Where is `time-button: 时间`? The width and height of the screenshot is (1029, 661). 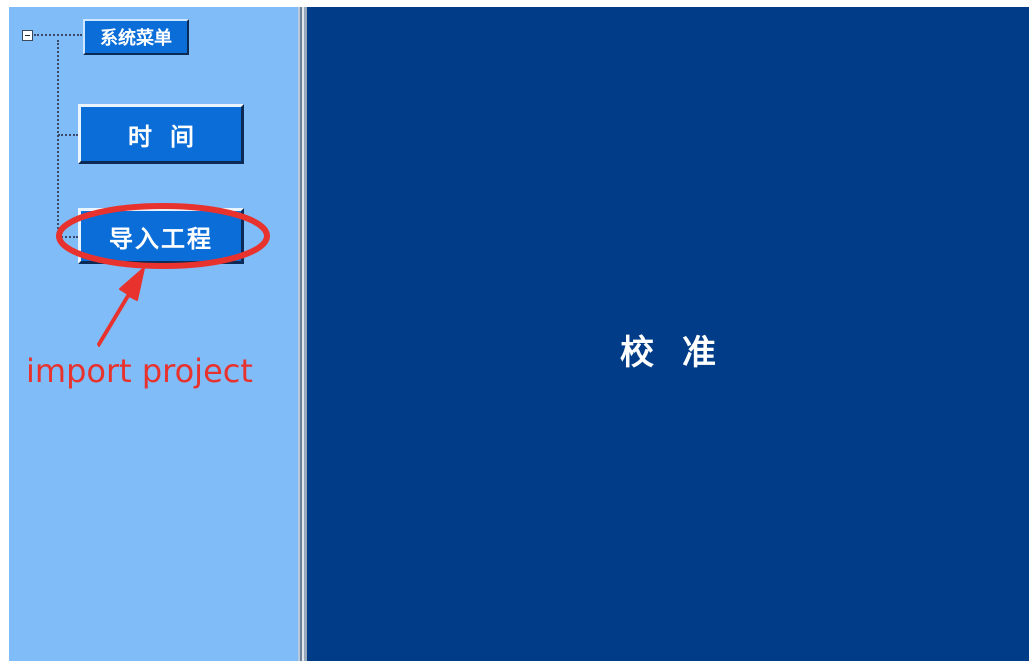 time-button: 时间 is located at coordinates (161, 134).